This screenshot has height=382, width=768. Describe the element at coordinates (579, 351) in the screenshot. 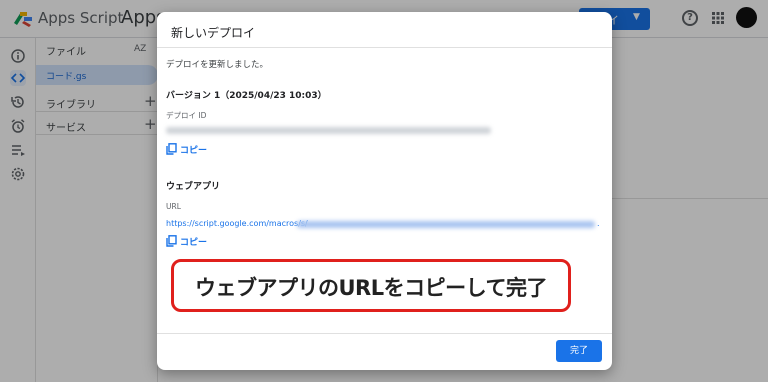

I see `done-button: 完了` at that location.